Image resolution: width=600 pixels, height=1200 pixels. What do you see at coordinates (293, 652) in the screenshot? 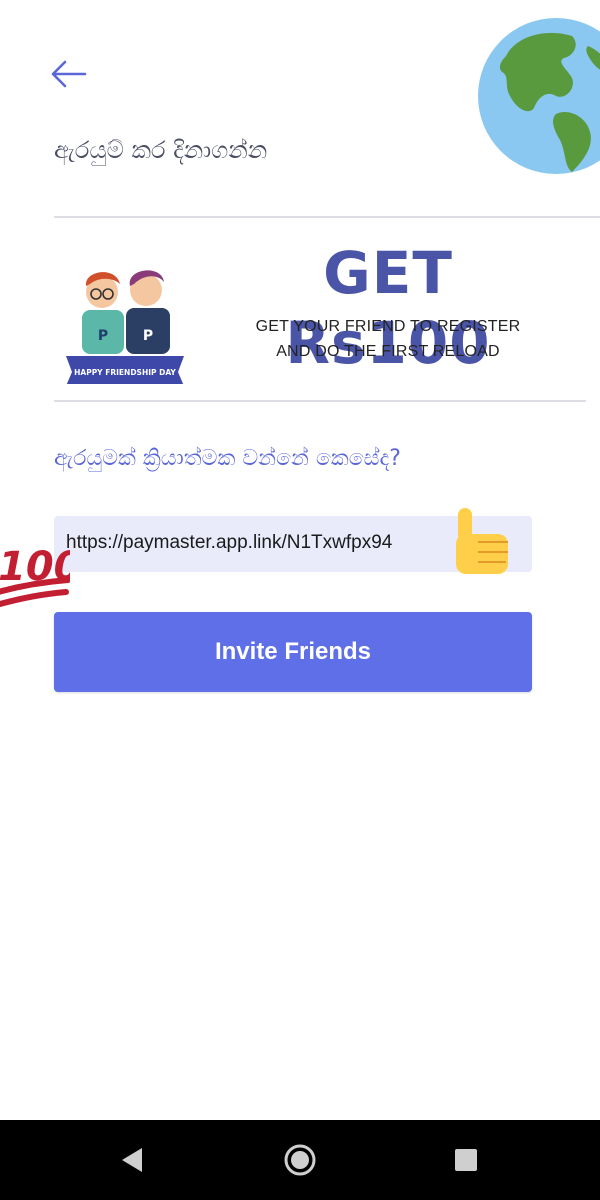
I see `invite-friends-button: Invite Friends` at bounding box center [293, 652].